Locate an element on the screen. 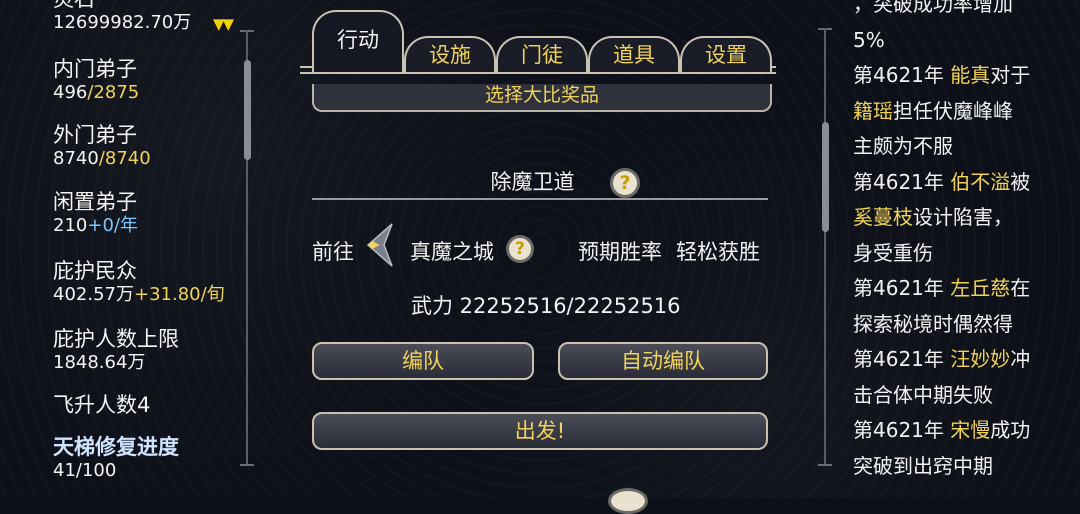  idle-disciples-label: 闲置弟子 is located at coordinates (95, 202).